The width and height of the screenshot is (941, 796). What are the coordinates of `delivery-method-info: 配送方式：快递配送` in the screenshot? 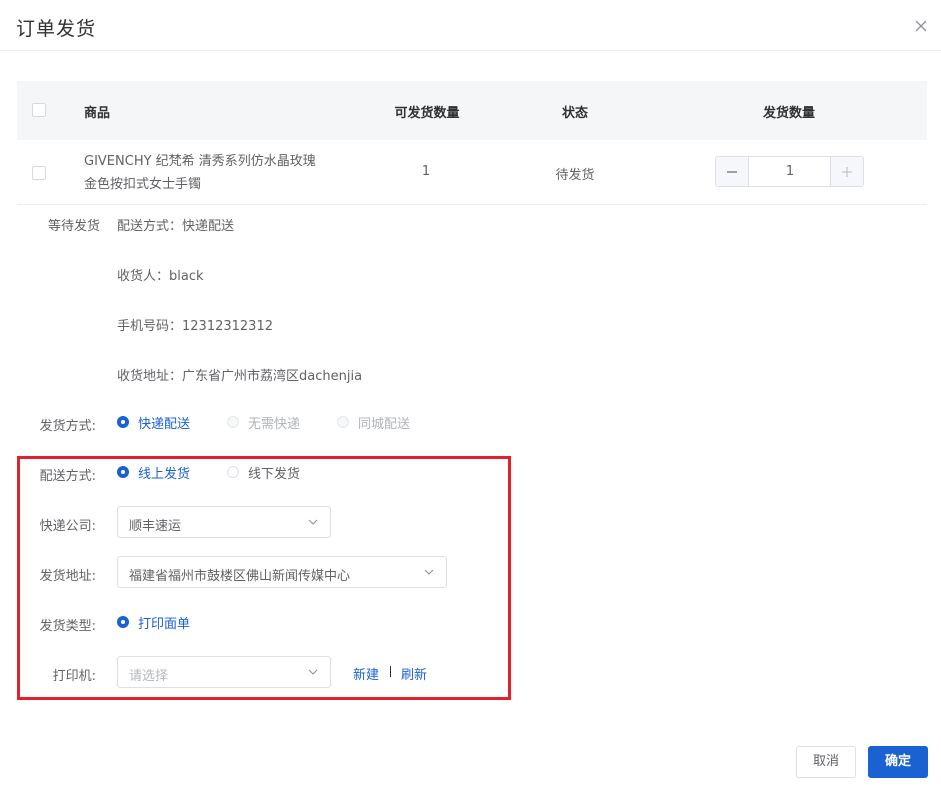 It's located at (176, 226).